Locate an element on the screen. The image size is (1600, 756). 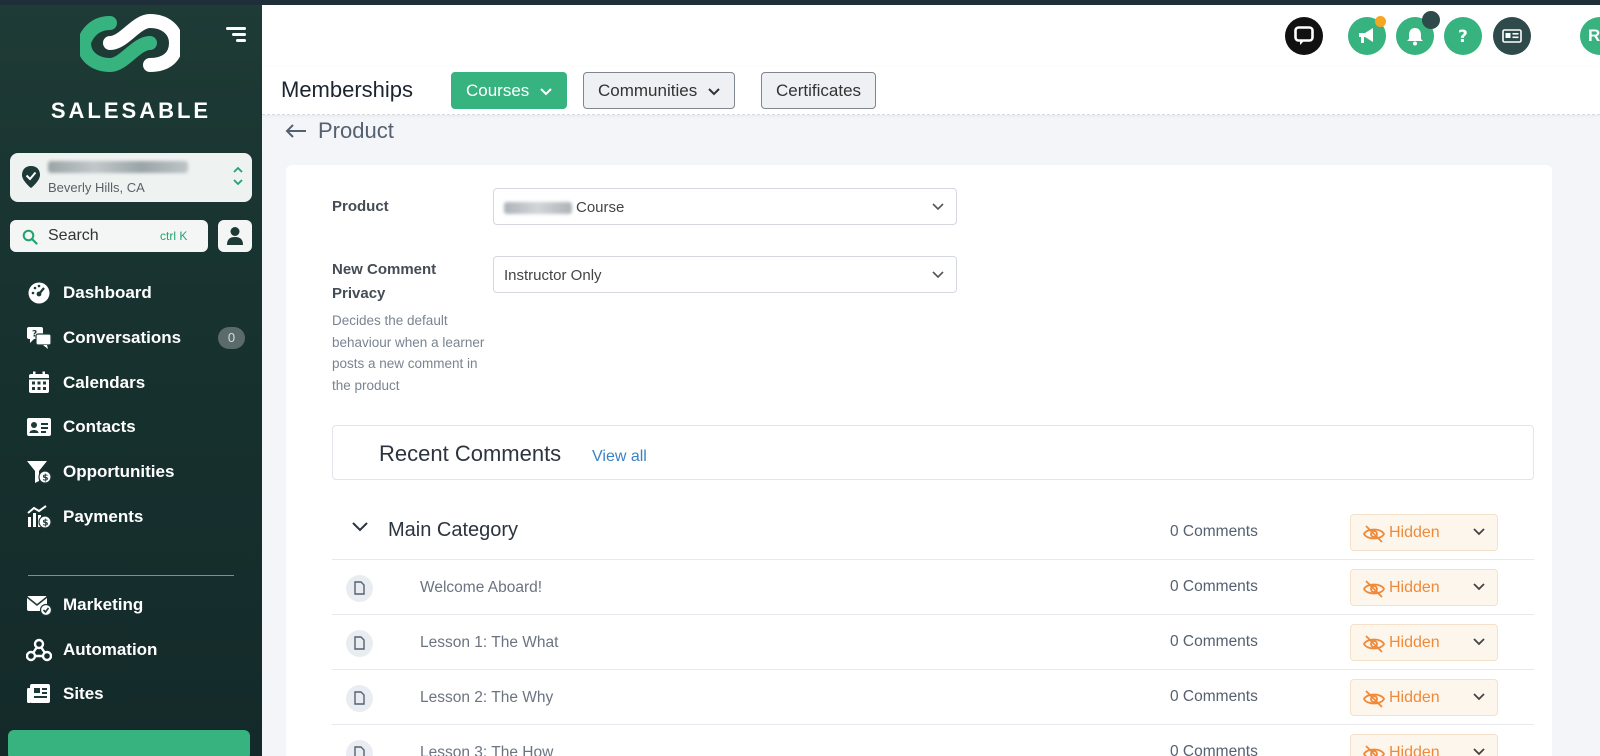
profile-button is located at coordinates (235, 236).